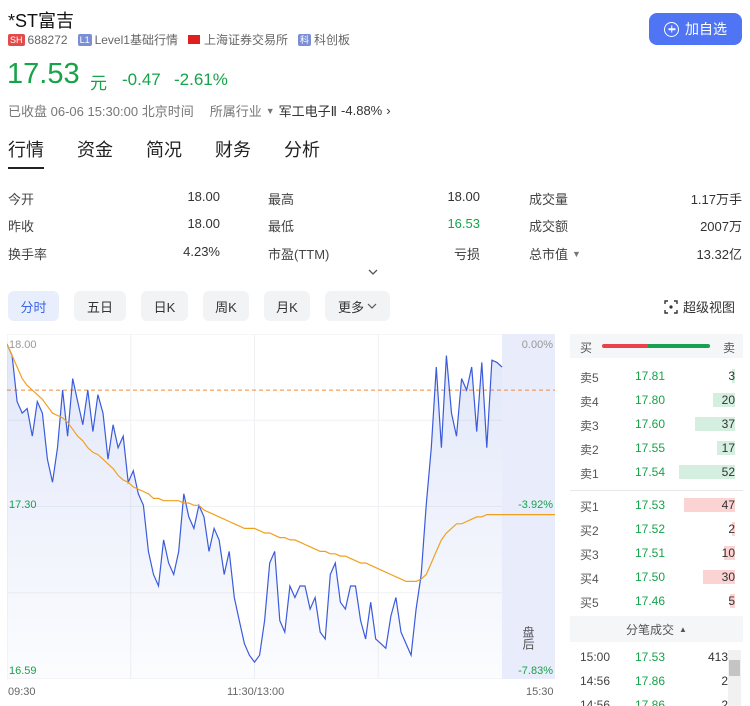 Image resolution: width=750 pixels, height=706 pixels. Describe the element at coordinates (127, 39) in the screenshot. I see `level-group: L1 Level1基础行情` at that location.